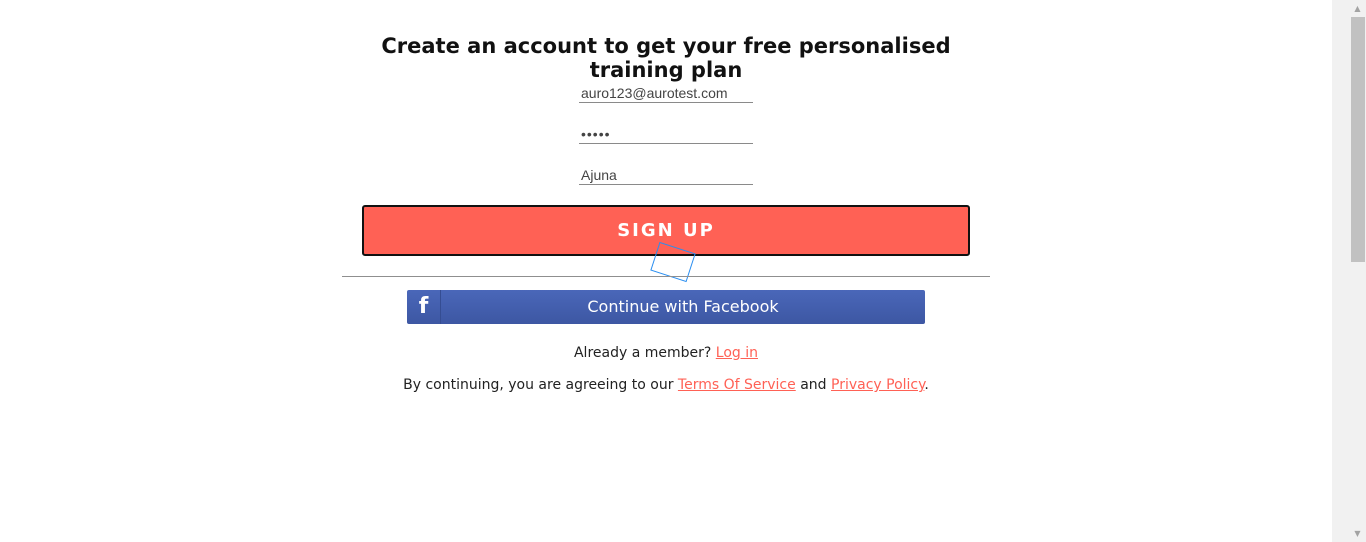  Describe the element at coordinates (877, 385) in the screenshot. I see `privacy-policy-link: Privacy Policy` at that location.